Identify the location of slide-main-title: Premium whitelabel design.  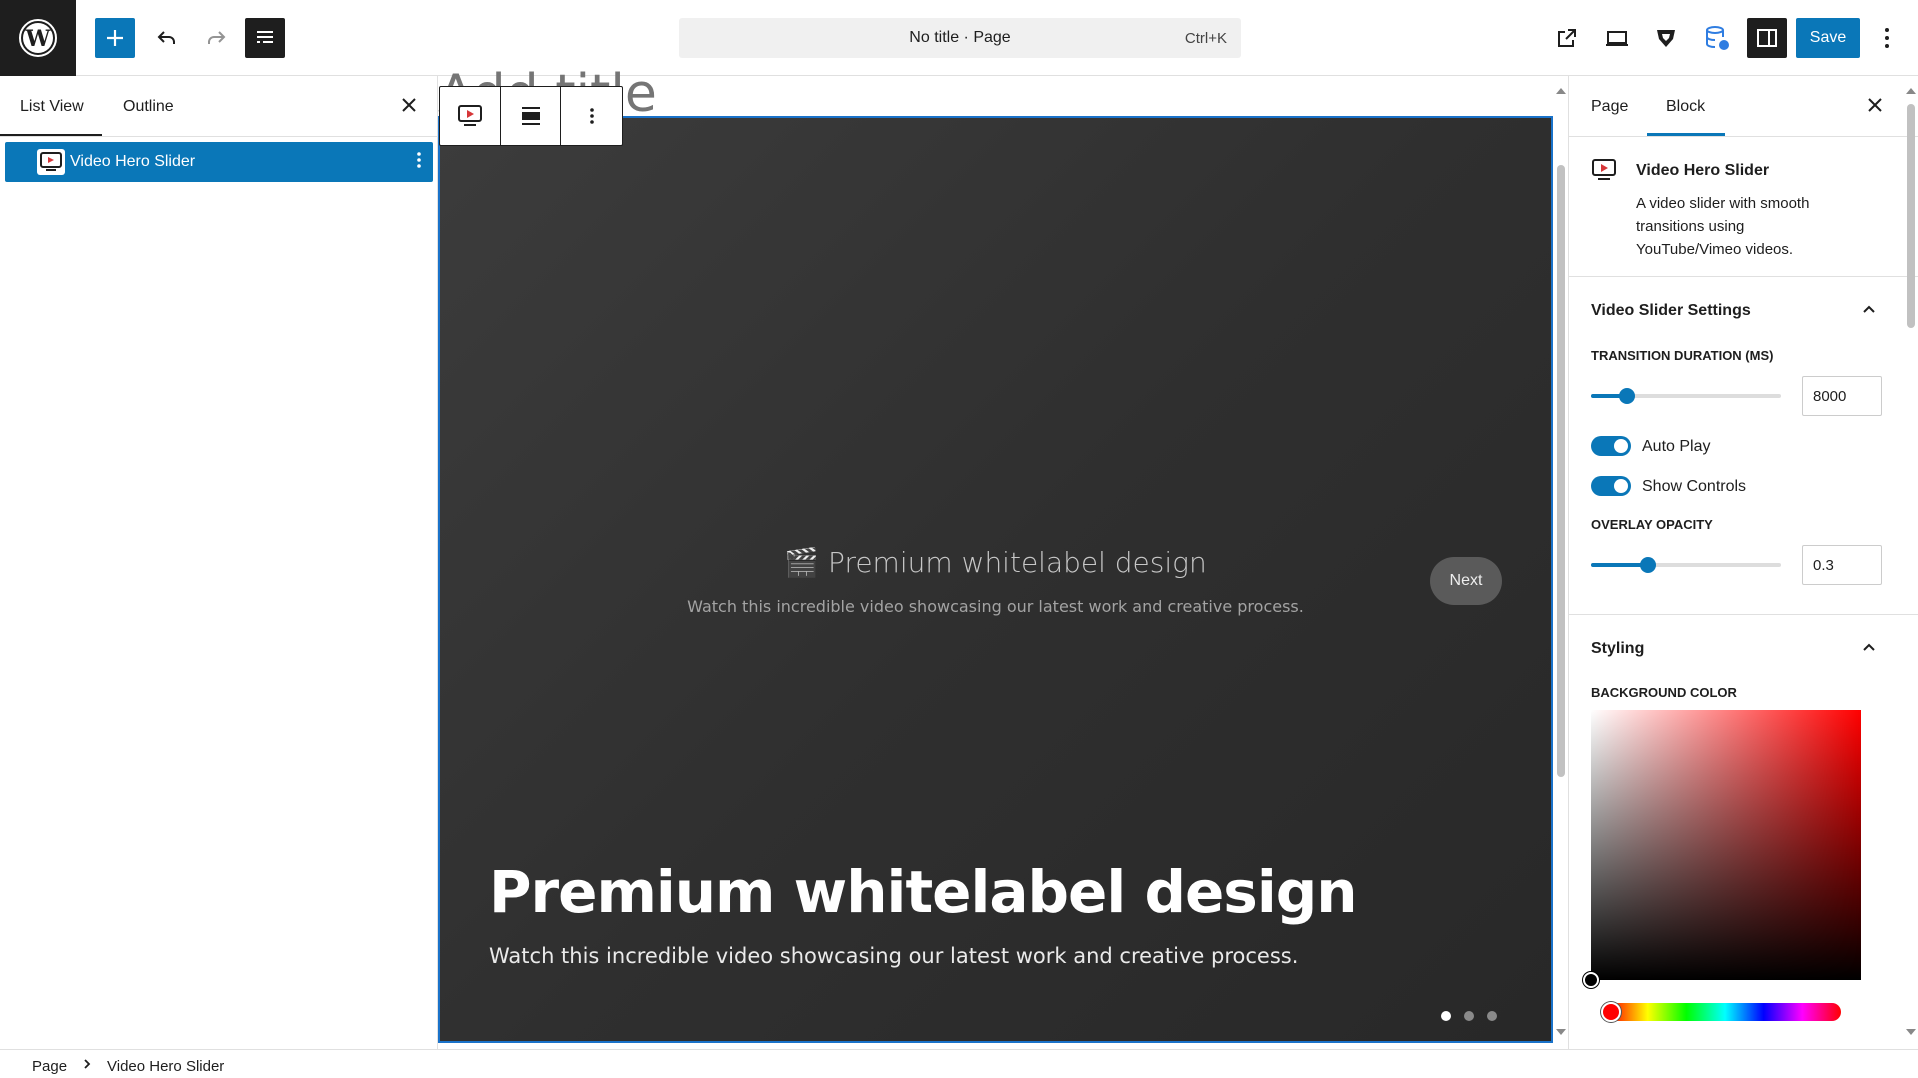
(923, 892).